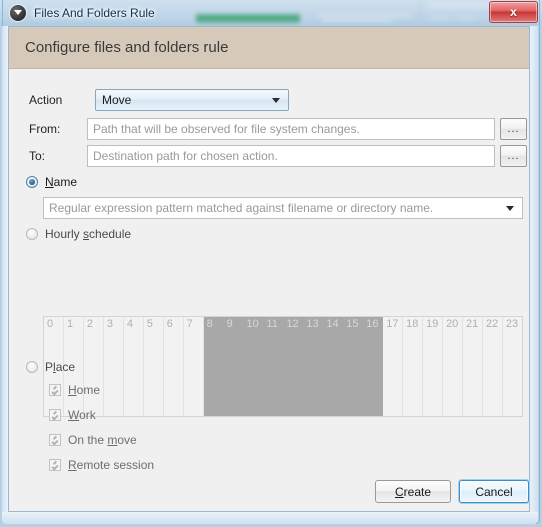 The width and height of the screenshot is (542, 527). What do you see at coordinates (432, 324) in the screenshot?
I see `hour-cell-label: 19` at bounding box center [432, 324].